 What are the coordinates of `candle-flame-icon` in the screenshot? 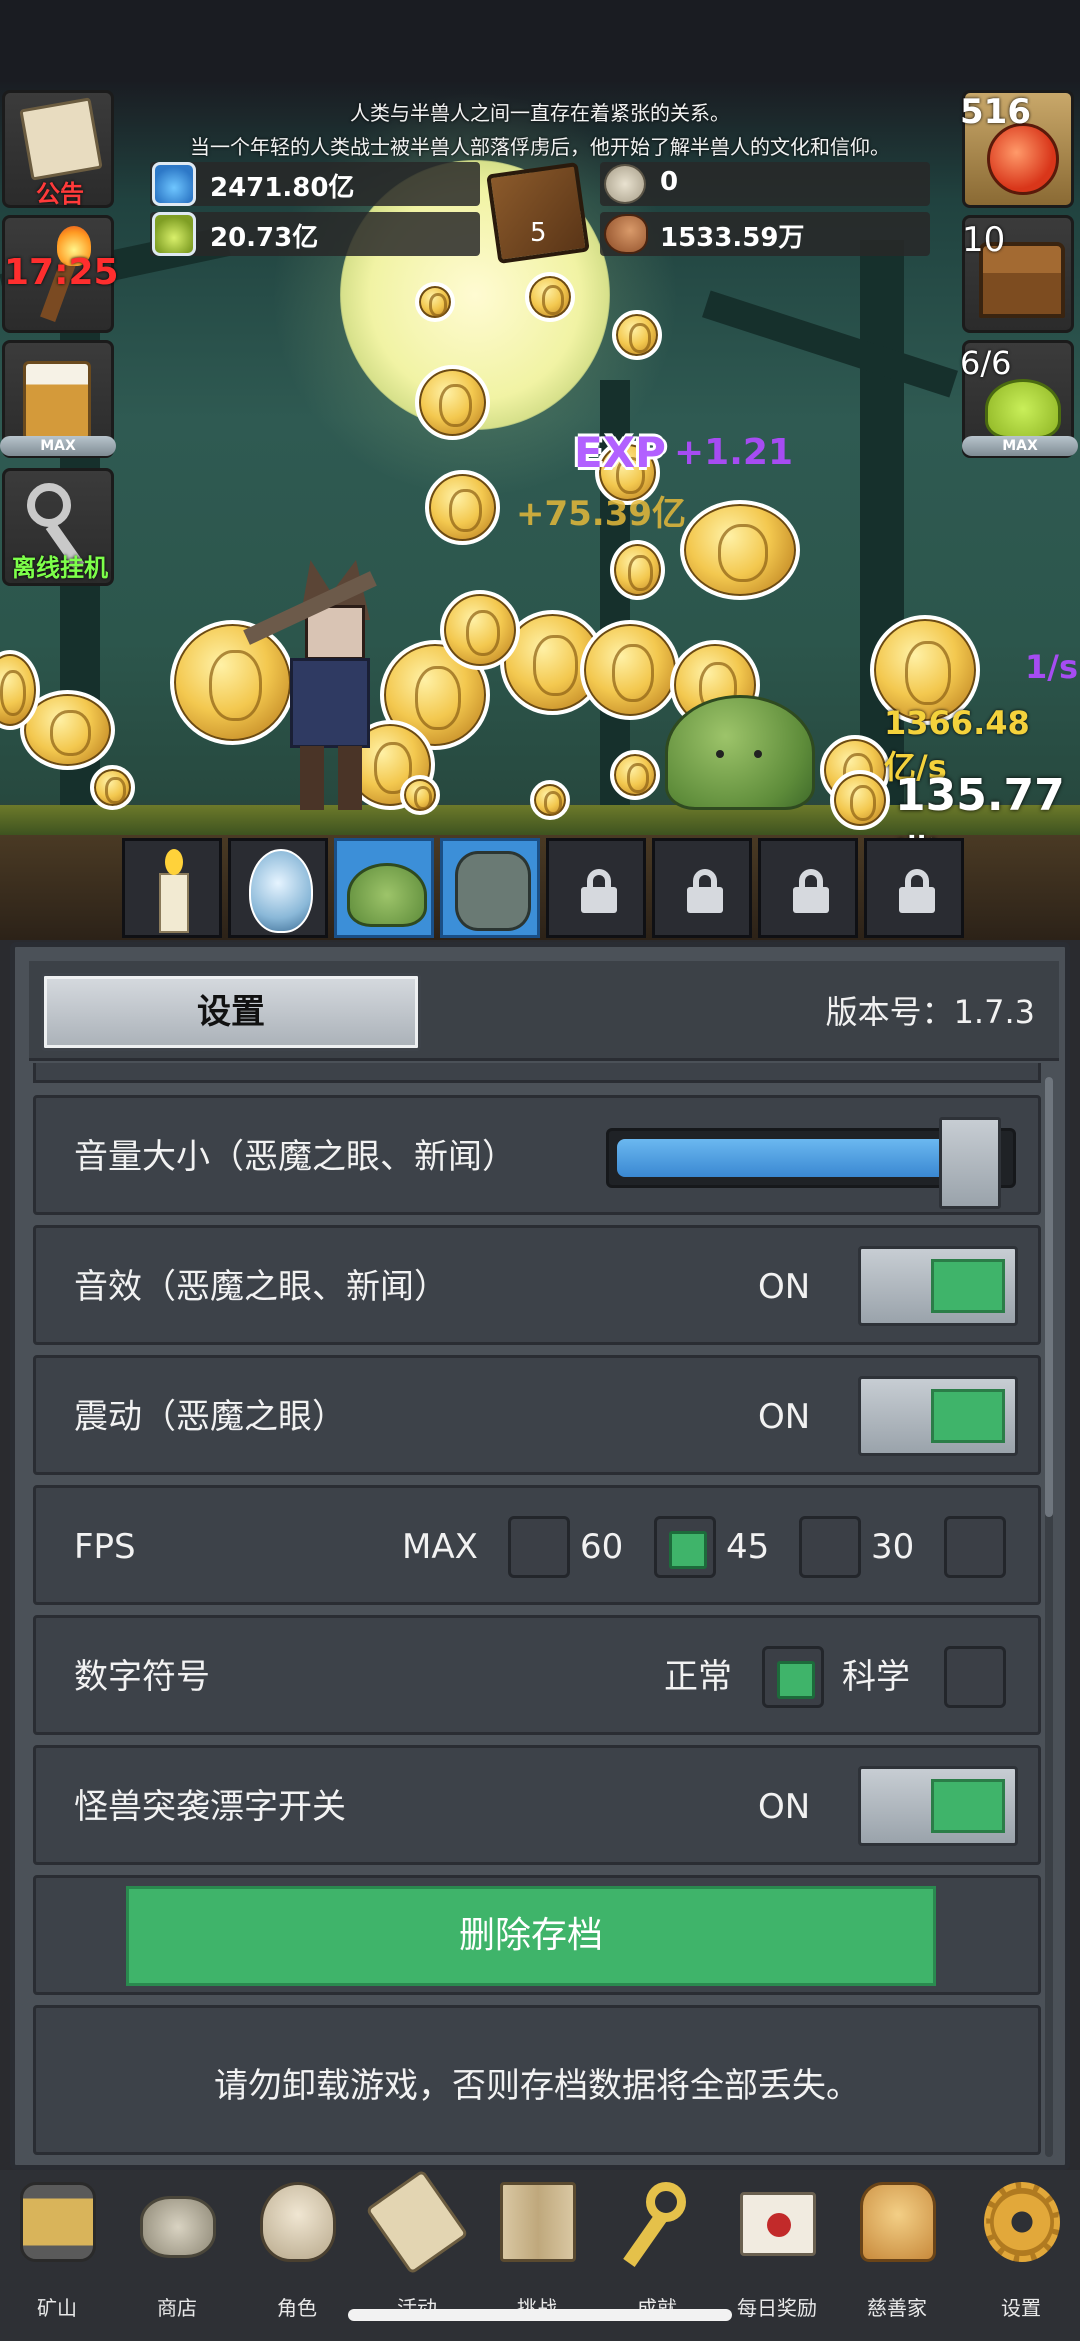 It's located at (174, 862).